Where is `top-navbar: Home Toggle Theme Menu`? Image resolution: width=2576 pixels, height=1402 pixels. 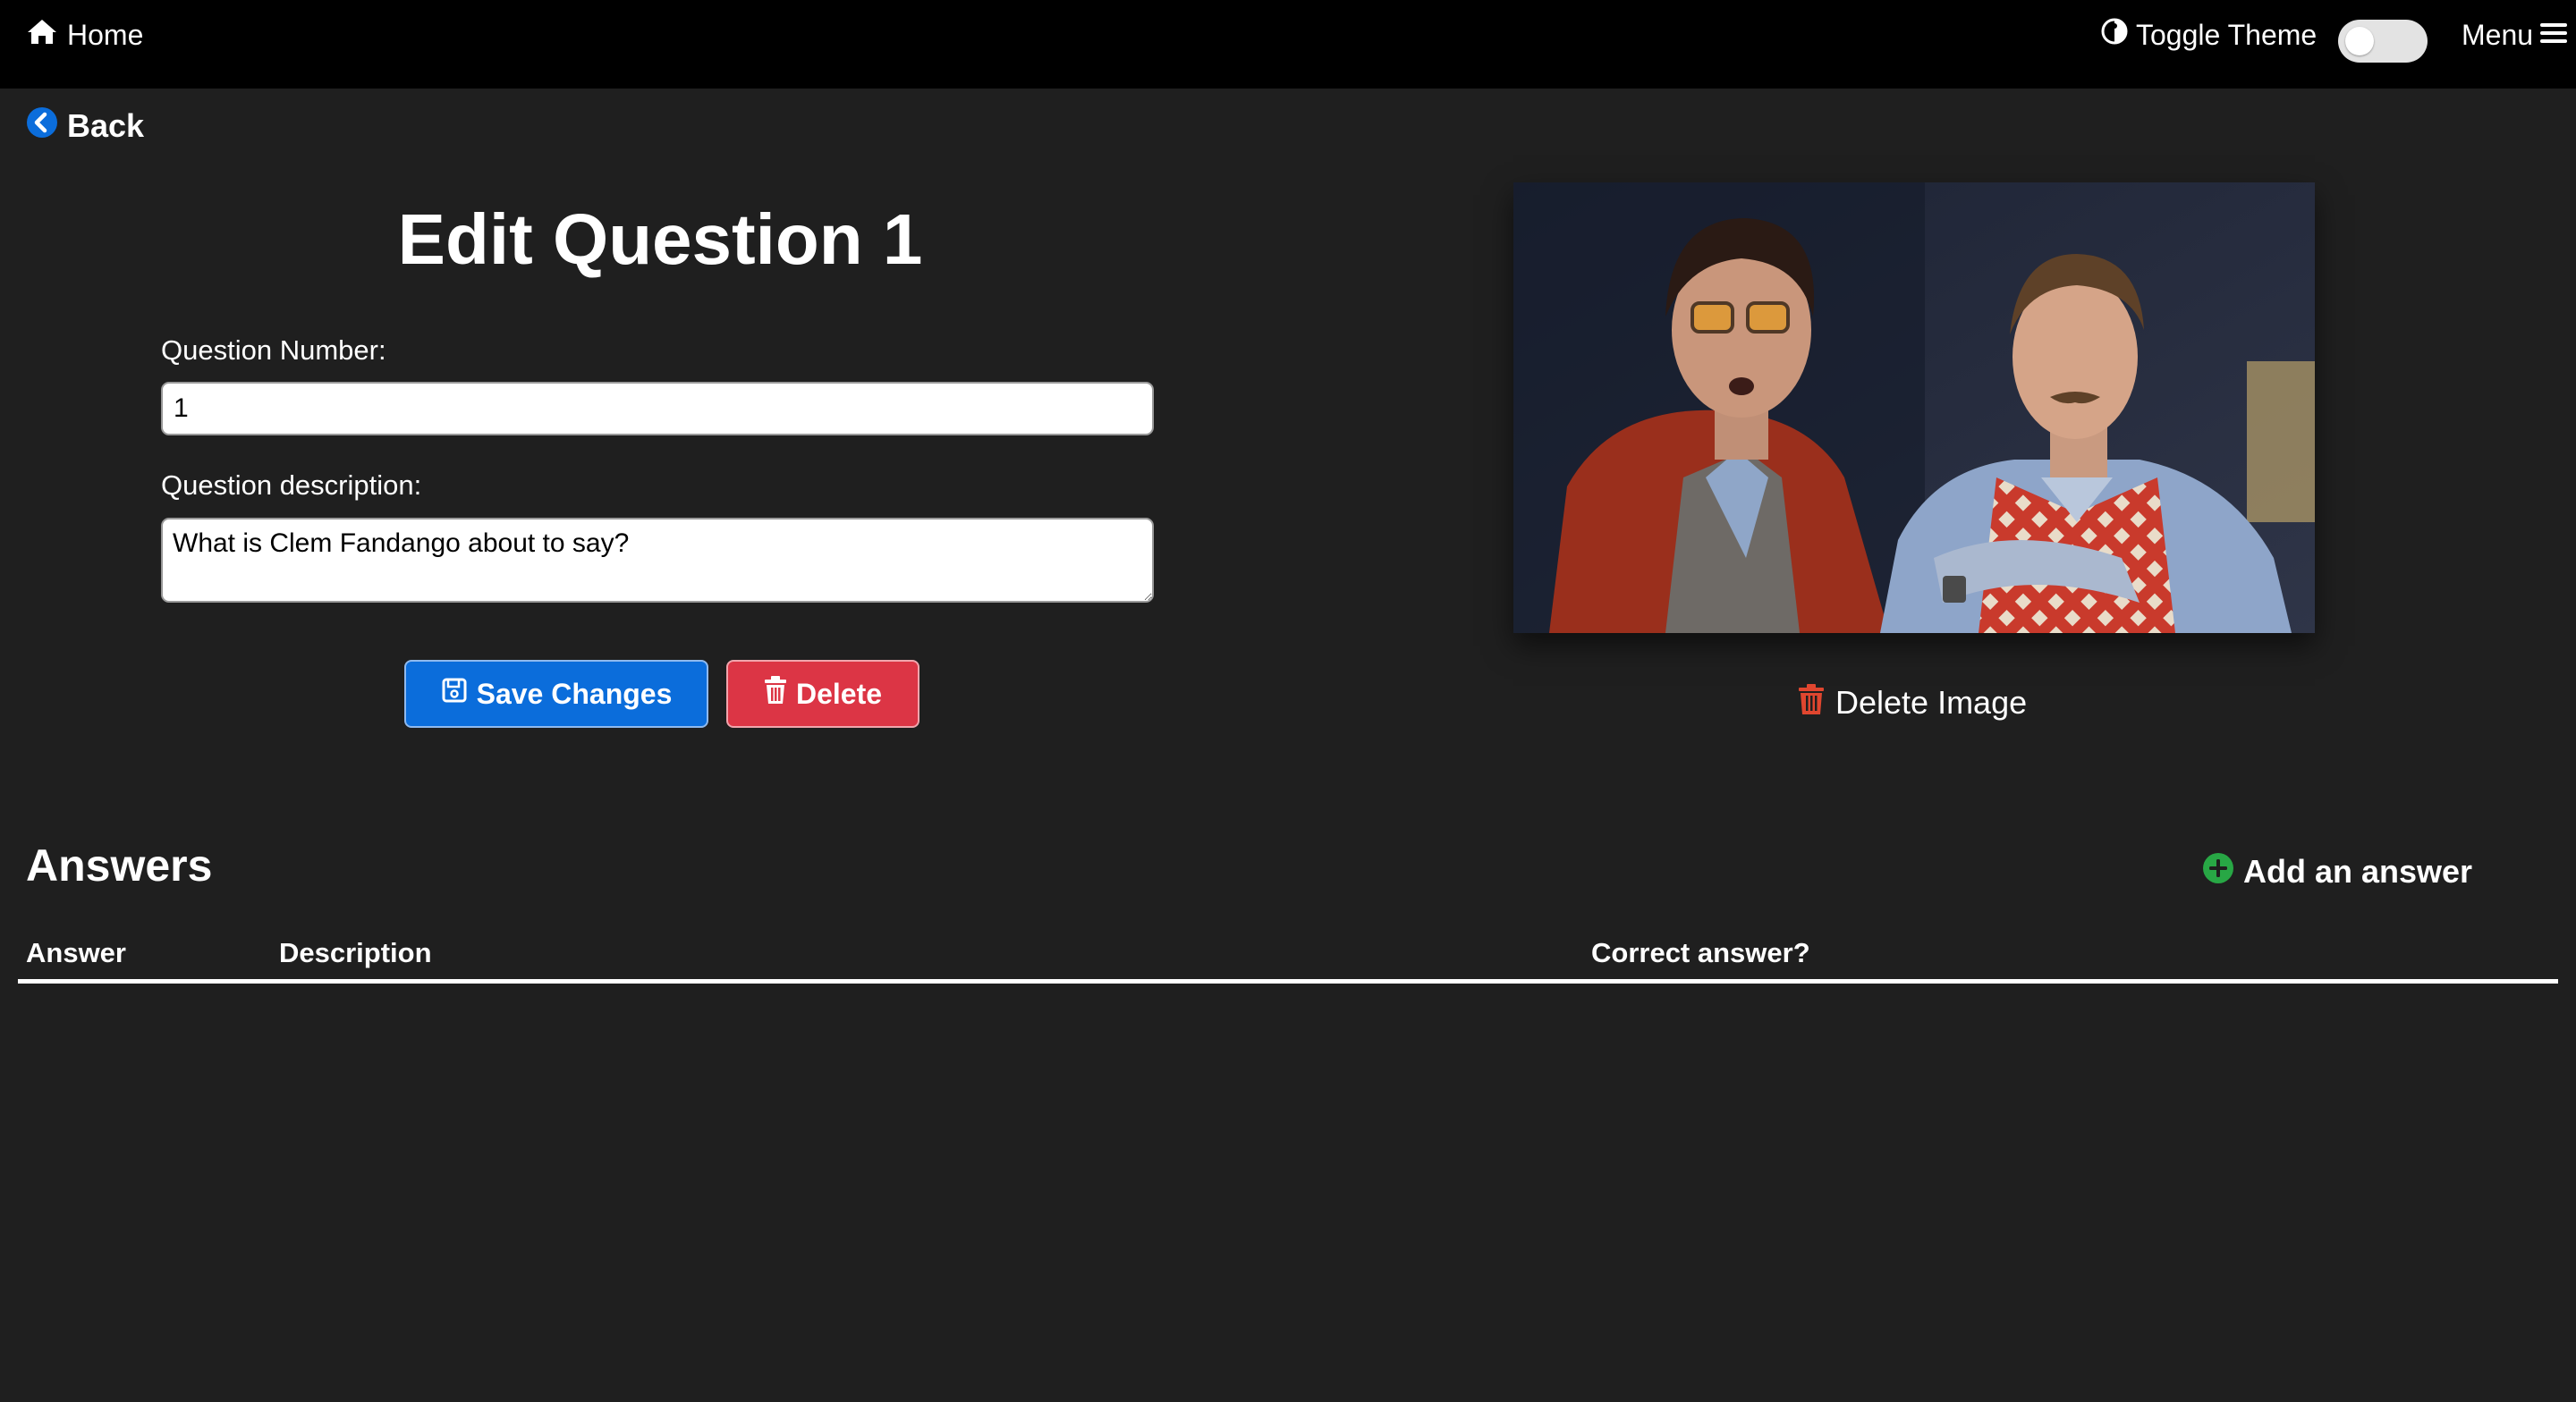 top-navbar: Home Toggle Theme Menu is located at coordinates (1288, 44).